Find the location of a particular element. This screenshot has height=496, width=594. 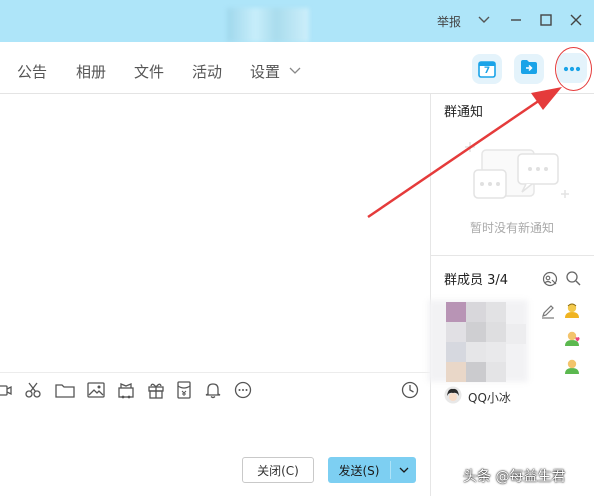

blurred-group-name is located at coordinates (268, 25).